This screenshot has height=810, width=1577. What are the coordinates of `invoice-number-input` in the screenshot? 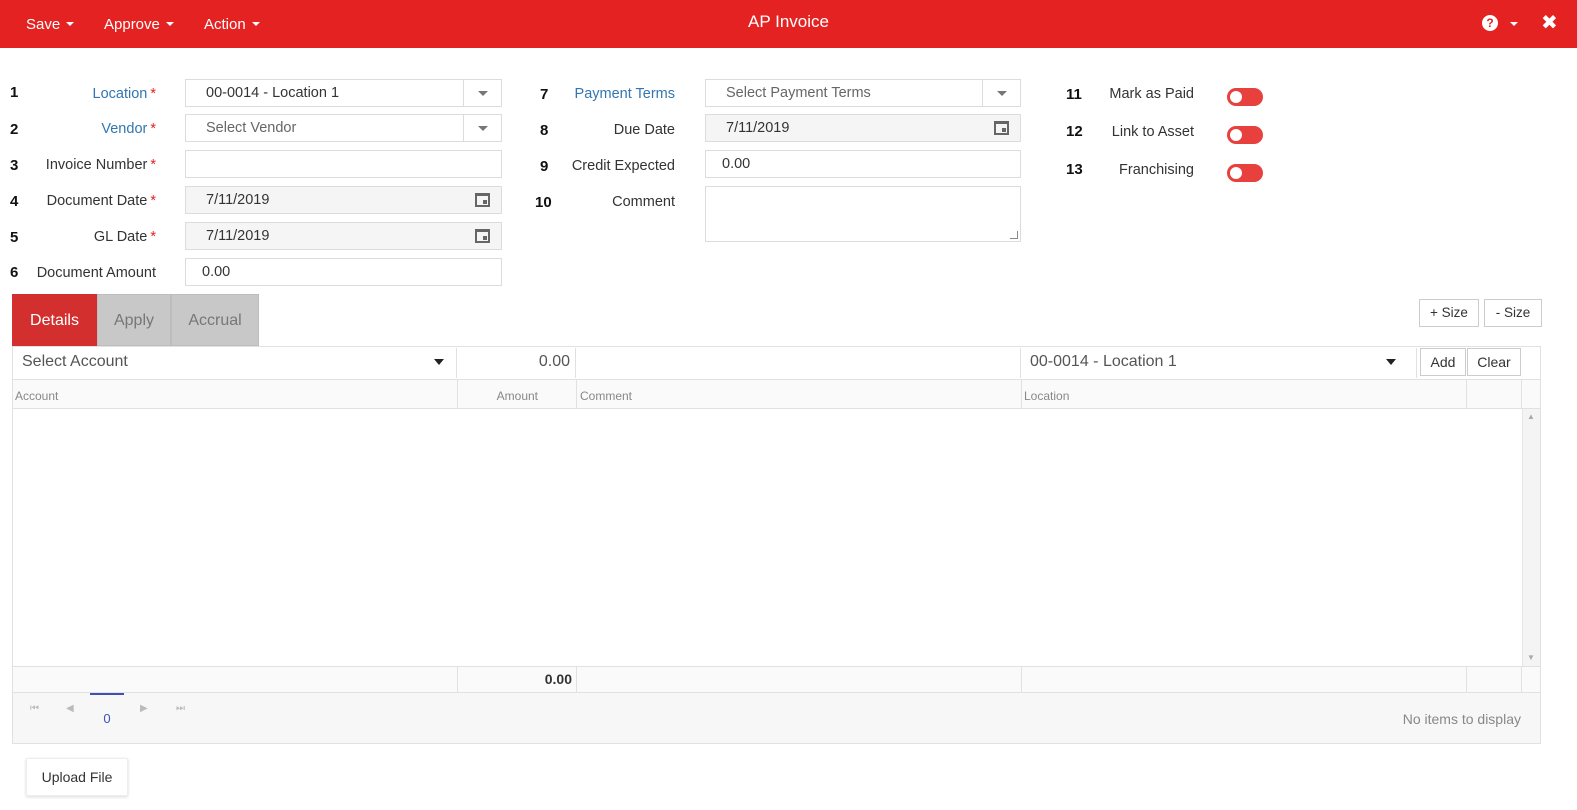 It's located at (343, 164).